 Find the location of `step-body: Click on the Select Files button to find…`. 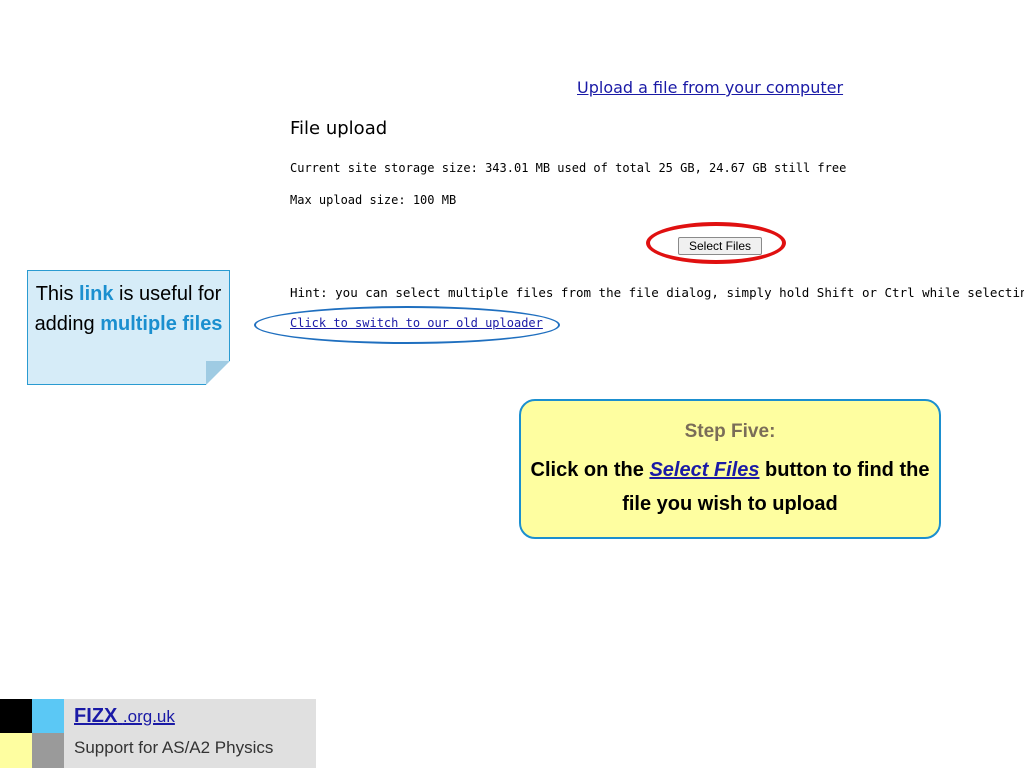

step-body: Click on the Select Files button to find… is located at coordinates (730, 487).